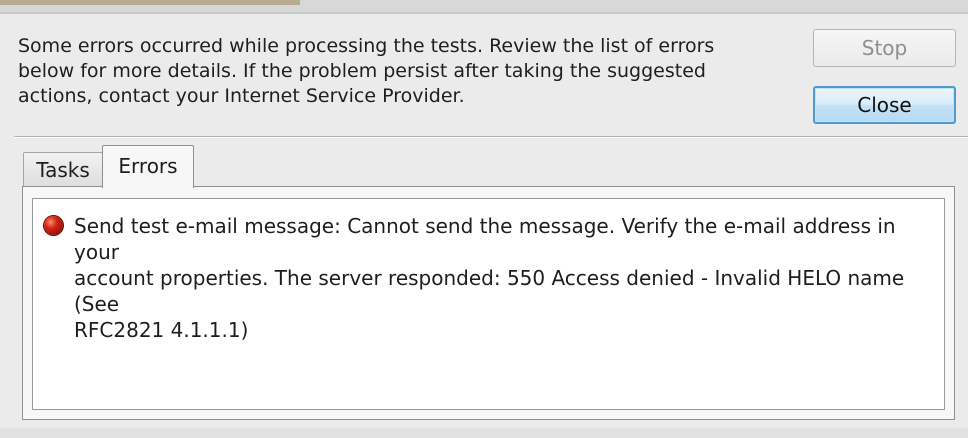 This screenshot has width=968, height=438. What do you see at coordinates (484, 13) in the screenshot?
I see `window-top-edge-shadow` at bounding box center [484, 13].